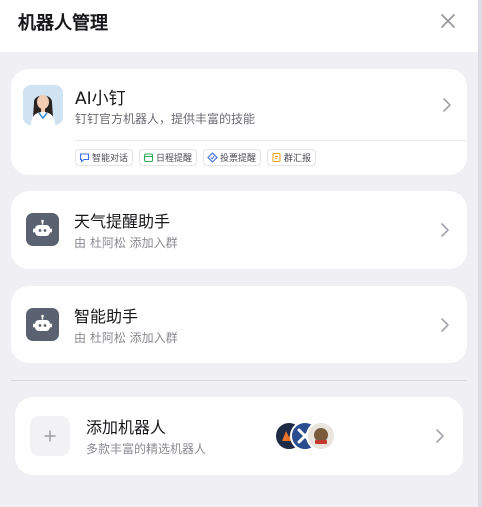 The image size is (482, 507). I want to click on robot-preview-avatar, so click(321, 436).